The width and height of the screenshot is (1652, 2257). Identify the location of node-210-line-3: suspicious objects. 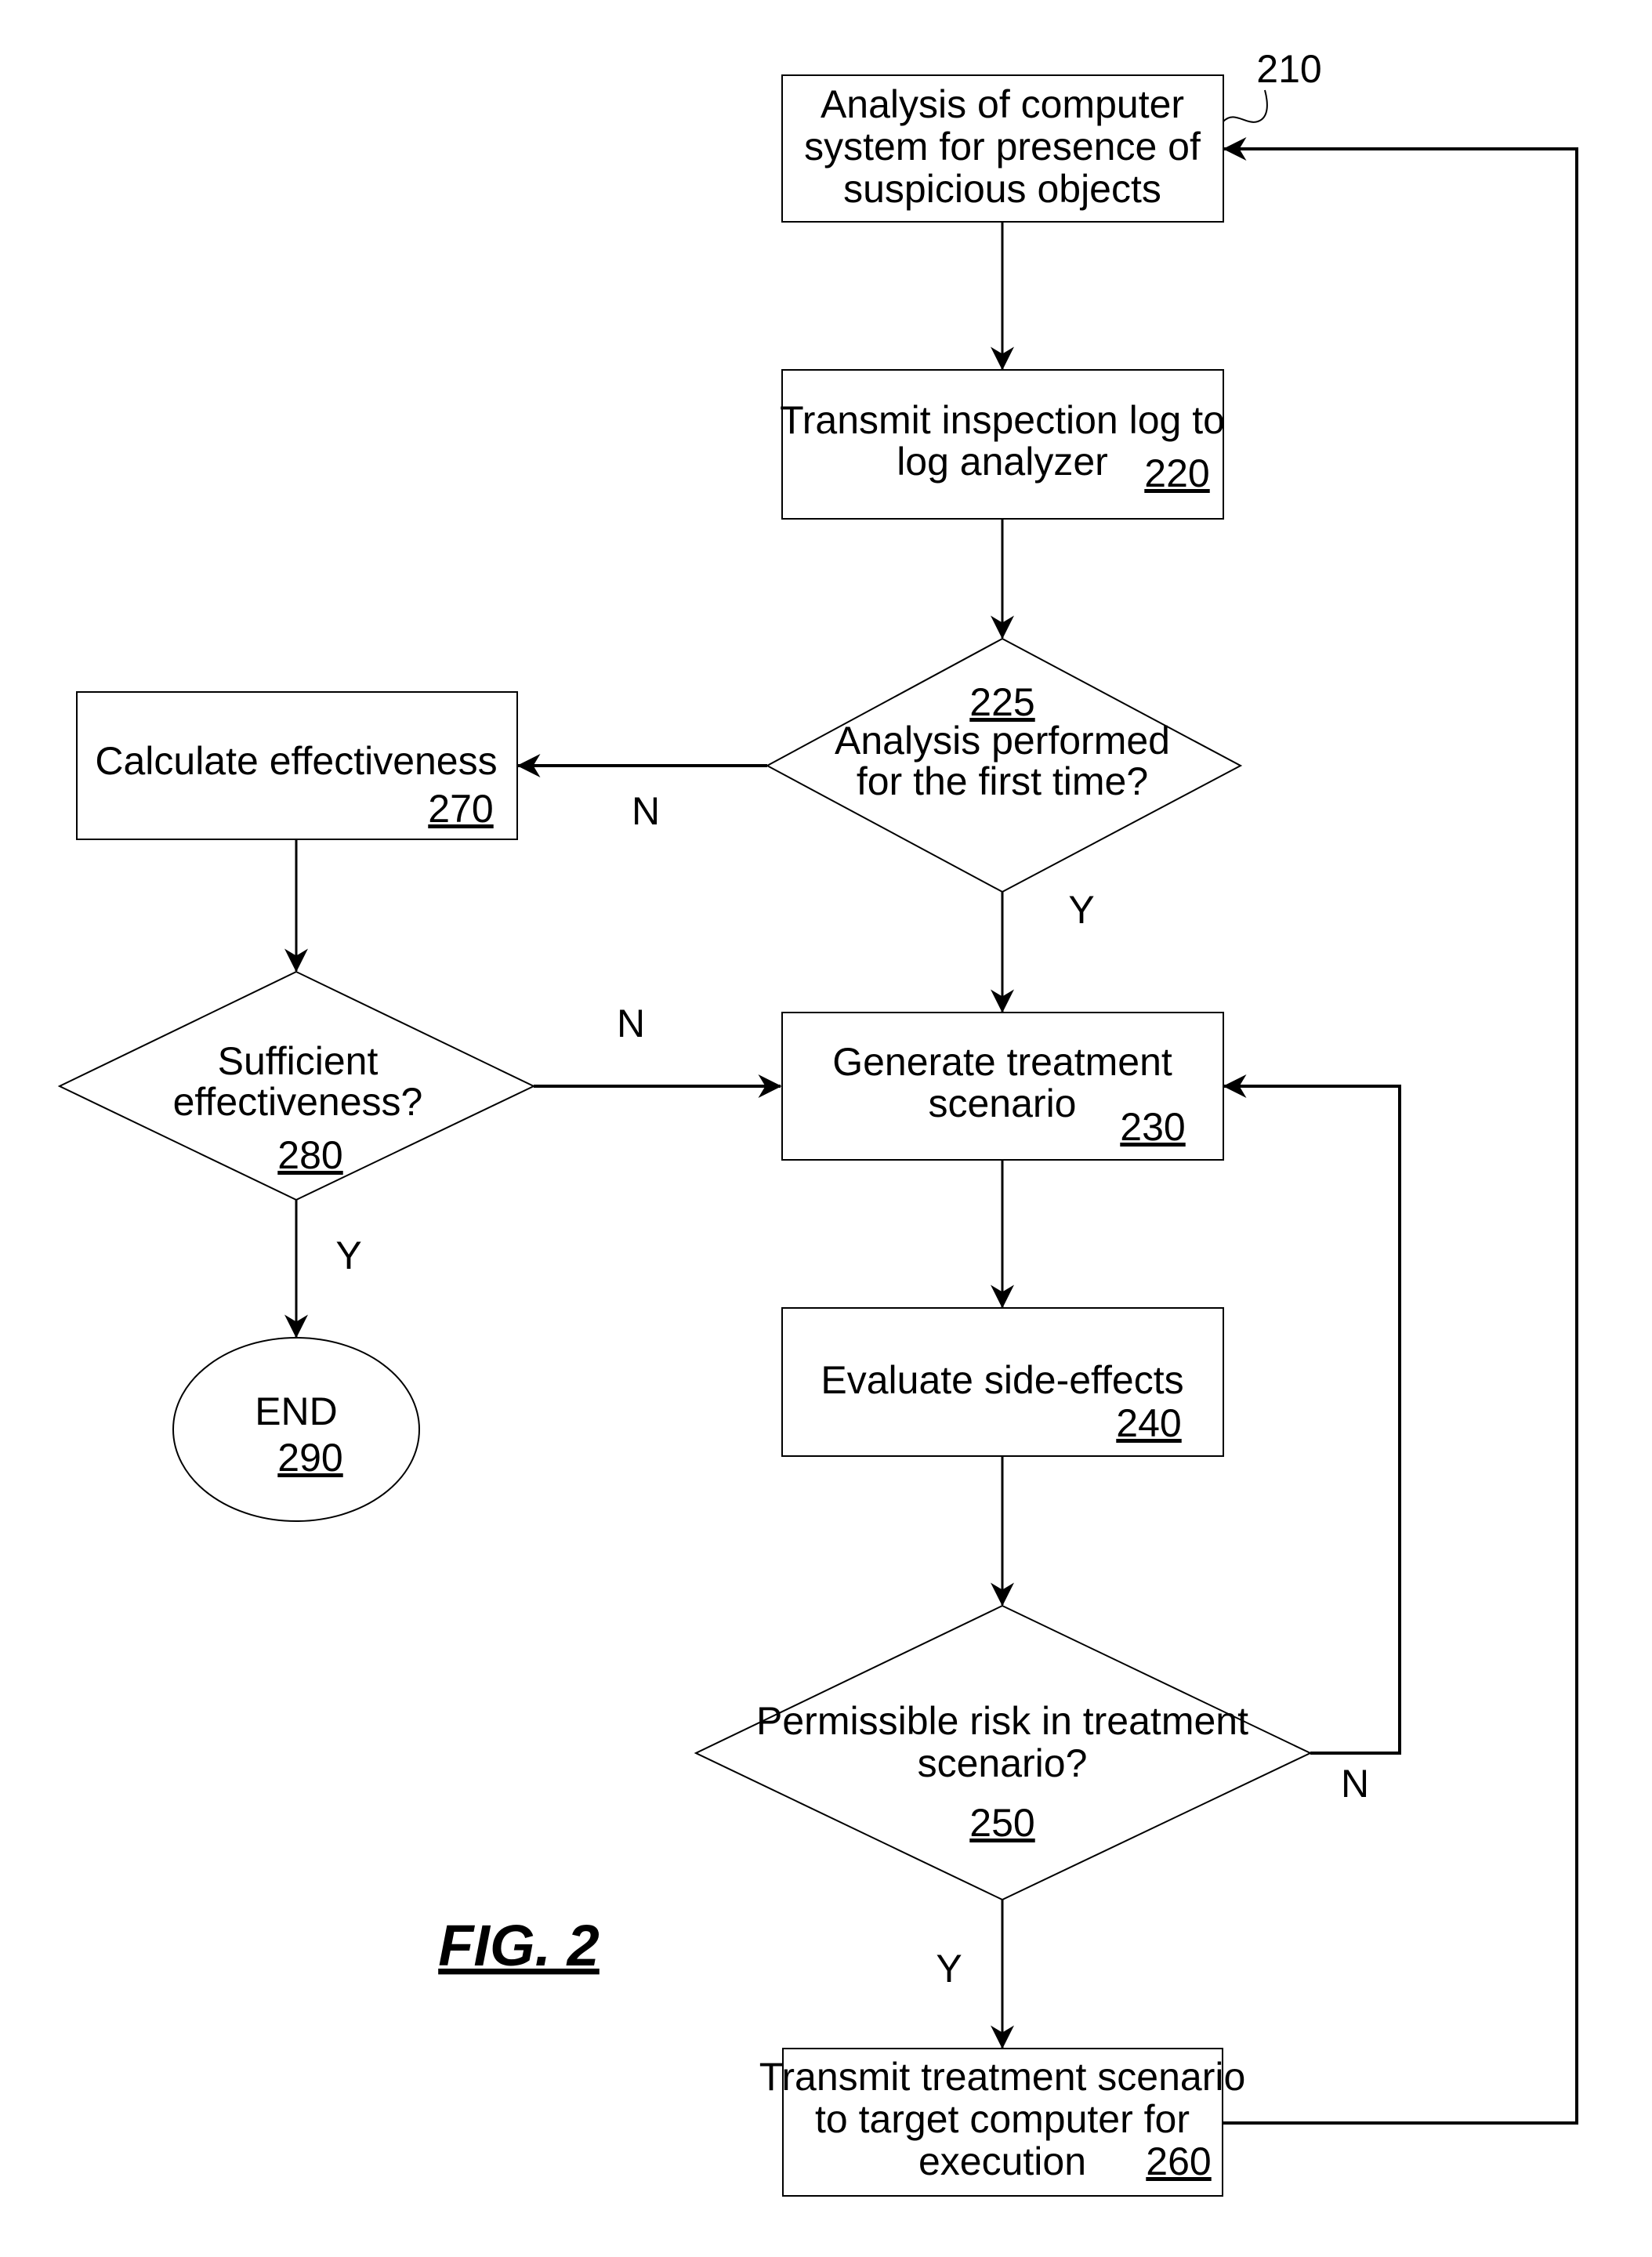
(1002, 189).